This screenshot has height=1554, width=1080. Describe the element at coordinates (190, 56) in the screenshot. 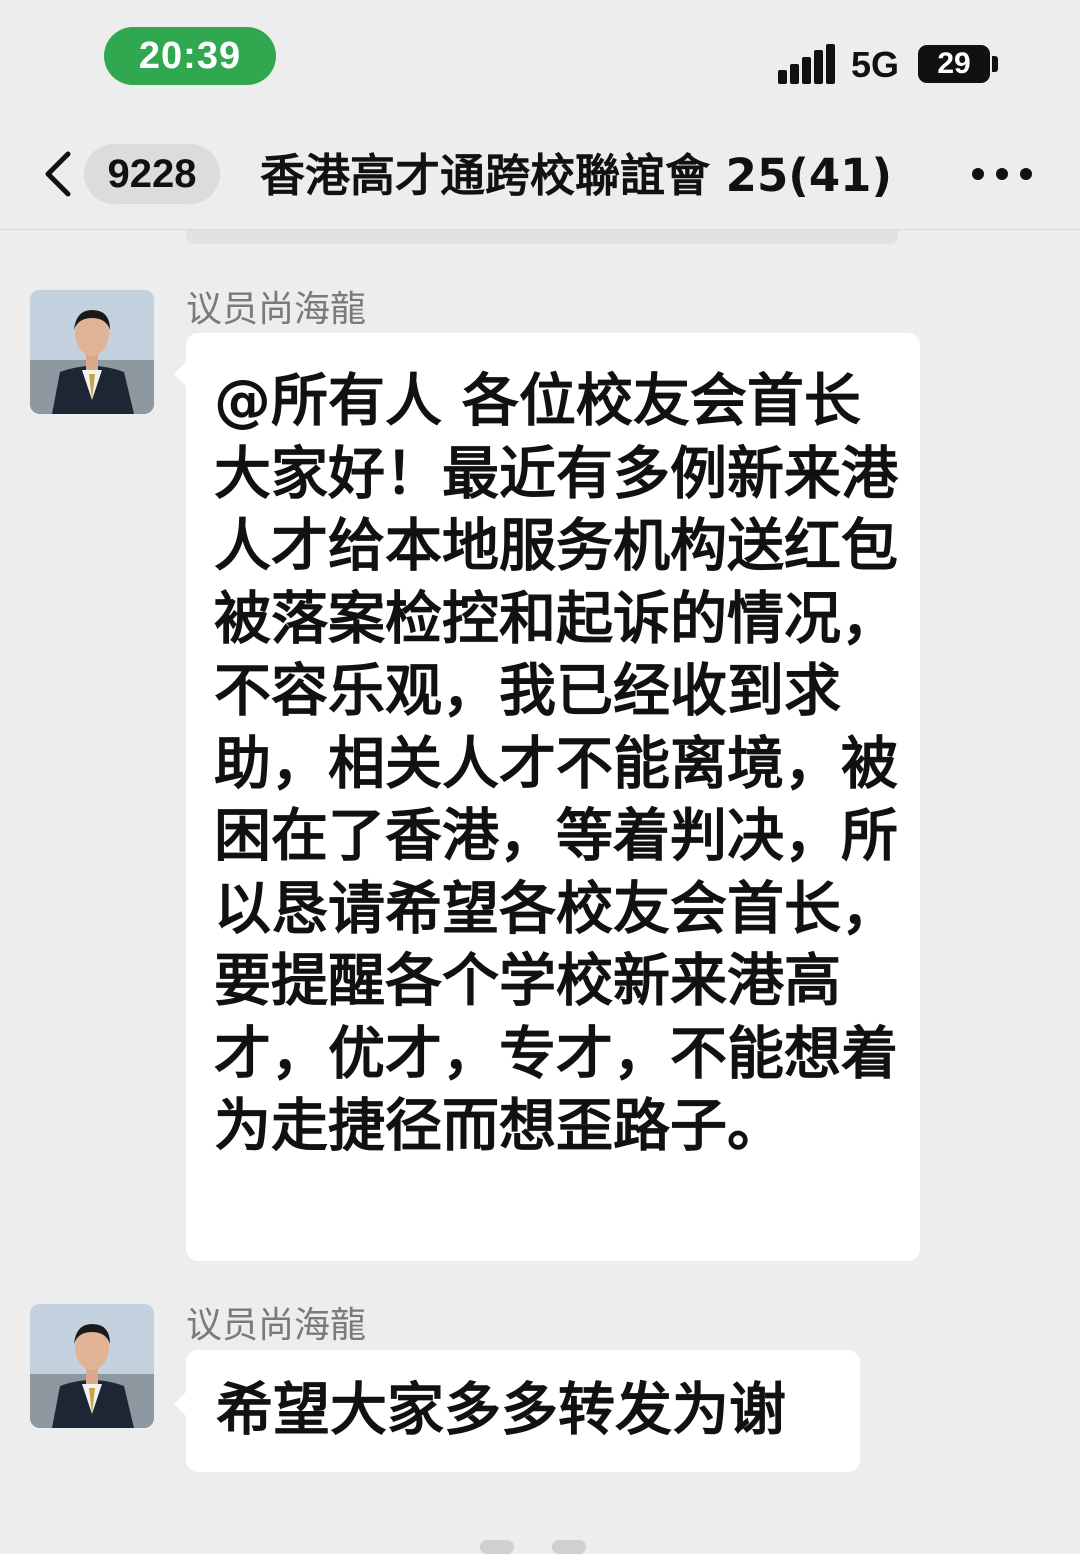

I see `status-time: 20:39` at that location.